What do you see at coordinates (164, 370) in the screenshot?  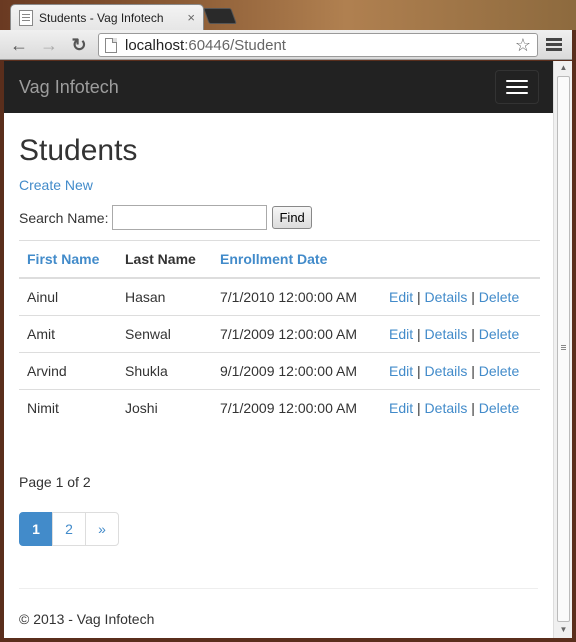 I see `cell-last-name: Shukla` at bounding box center [164, 370].